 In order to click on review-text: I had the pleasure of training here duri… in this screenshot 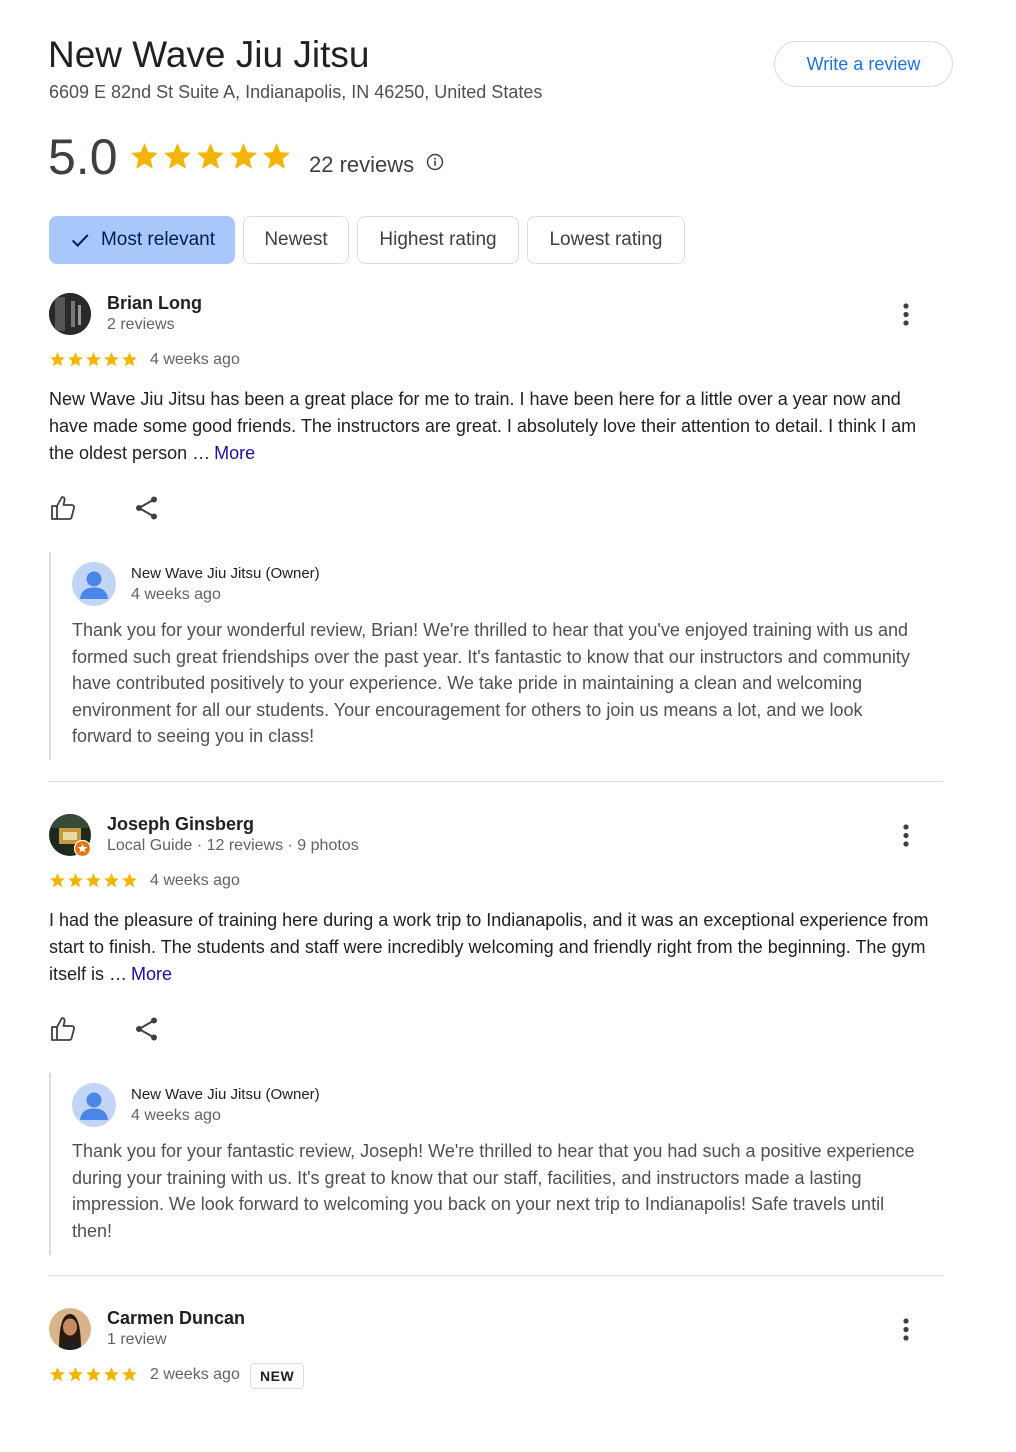, I will do `click(489, 947)`.